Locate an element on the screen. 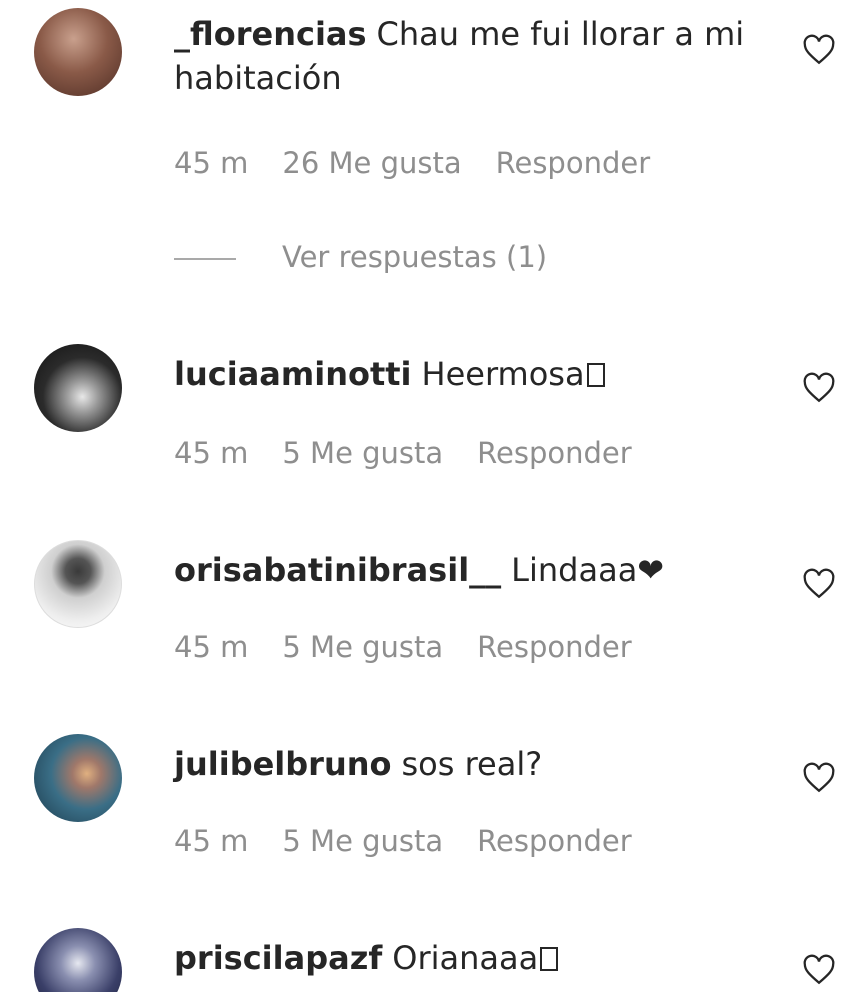 The image size is (864, 992). comment-text-block: priscilapazf Orianaaa is located at coordinates (474, 958).